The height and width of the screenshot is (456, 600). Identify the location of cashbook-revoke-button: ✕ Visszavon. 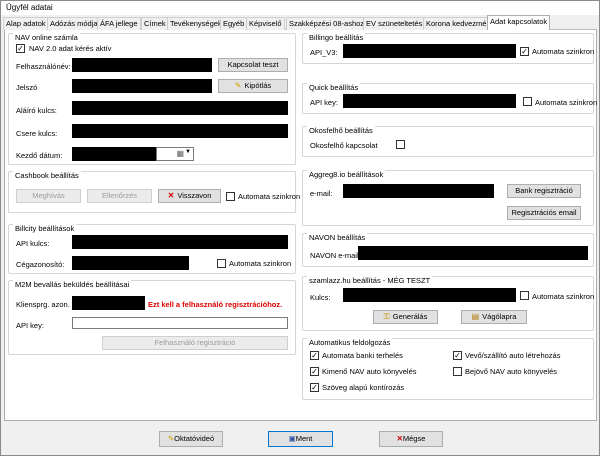
(189, 196).